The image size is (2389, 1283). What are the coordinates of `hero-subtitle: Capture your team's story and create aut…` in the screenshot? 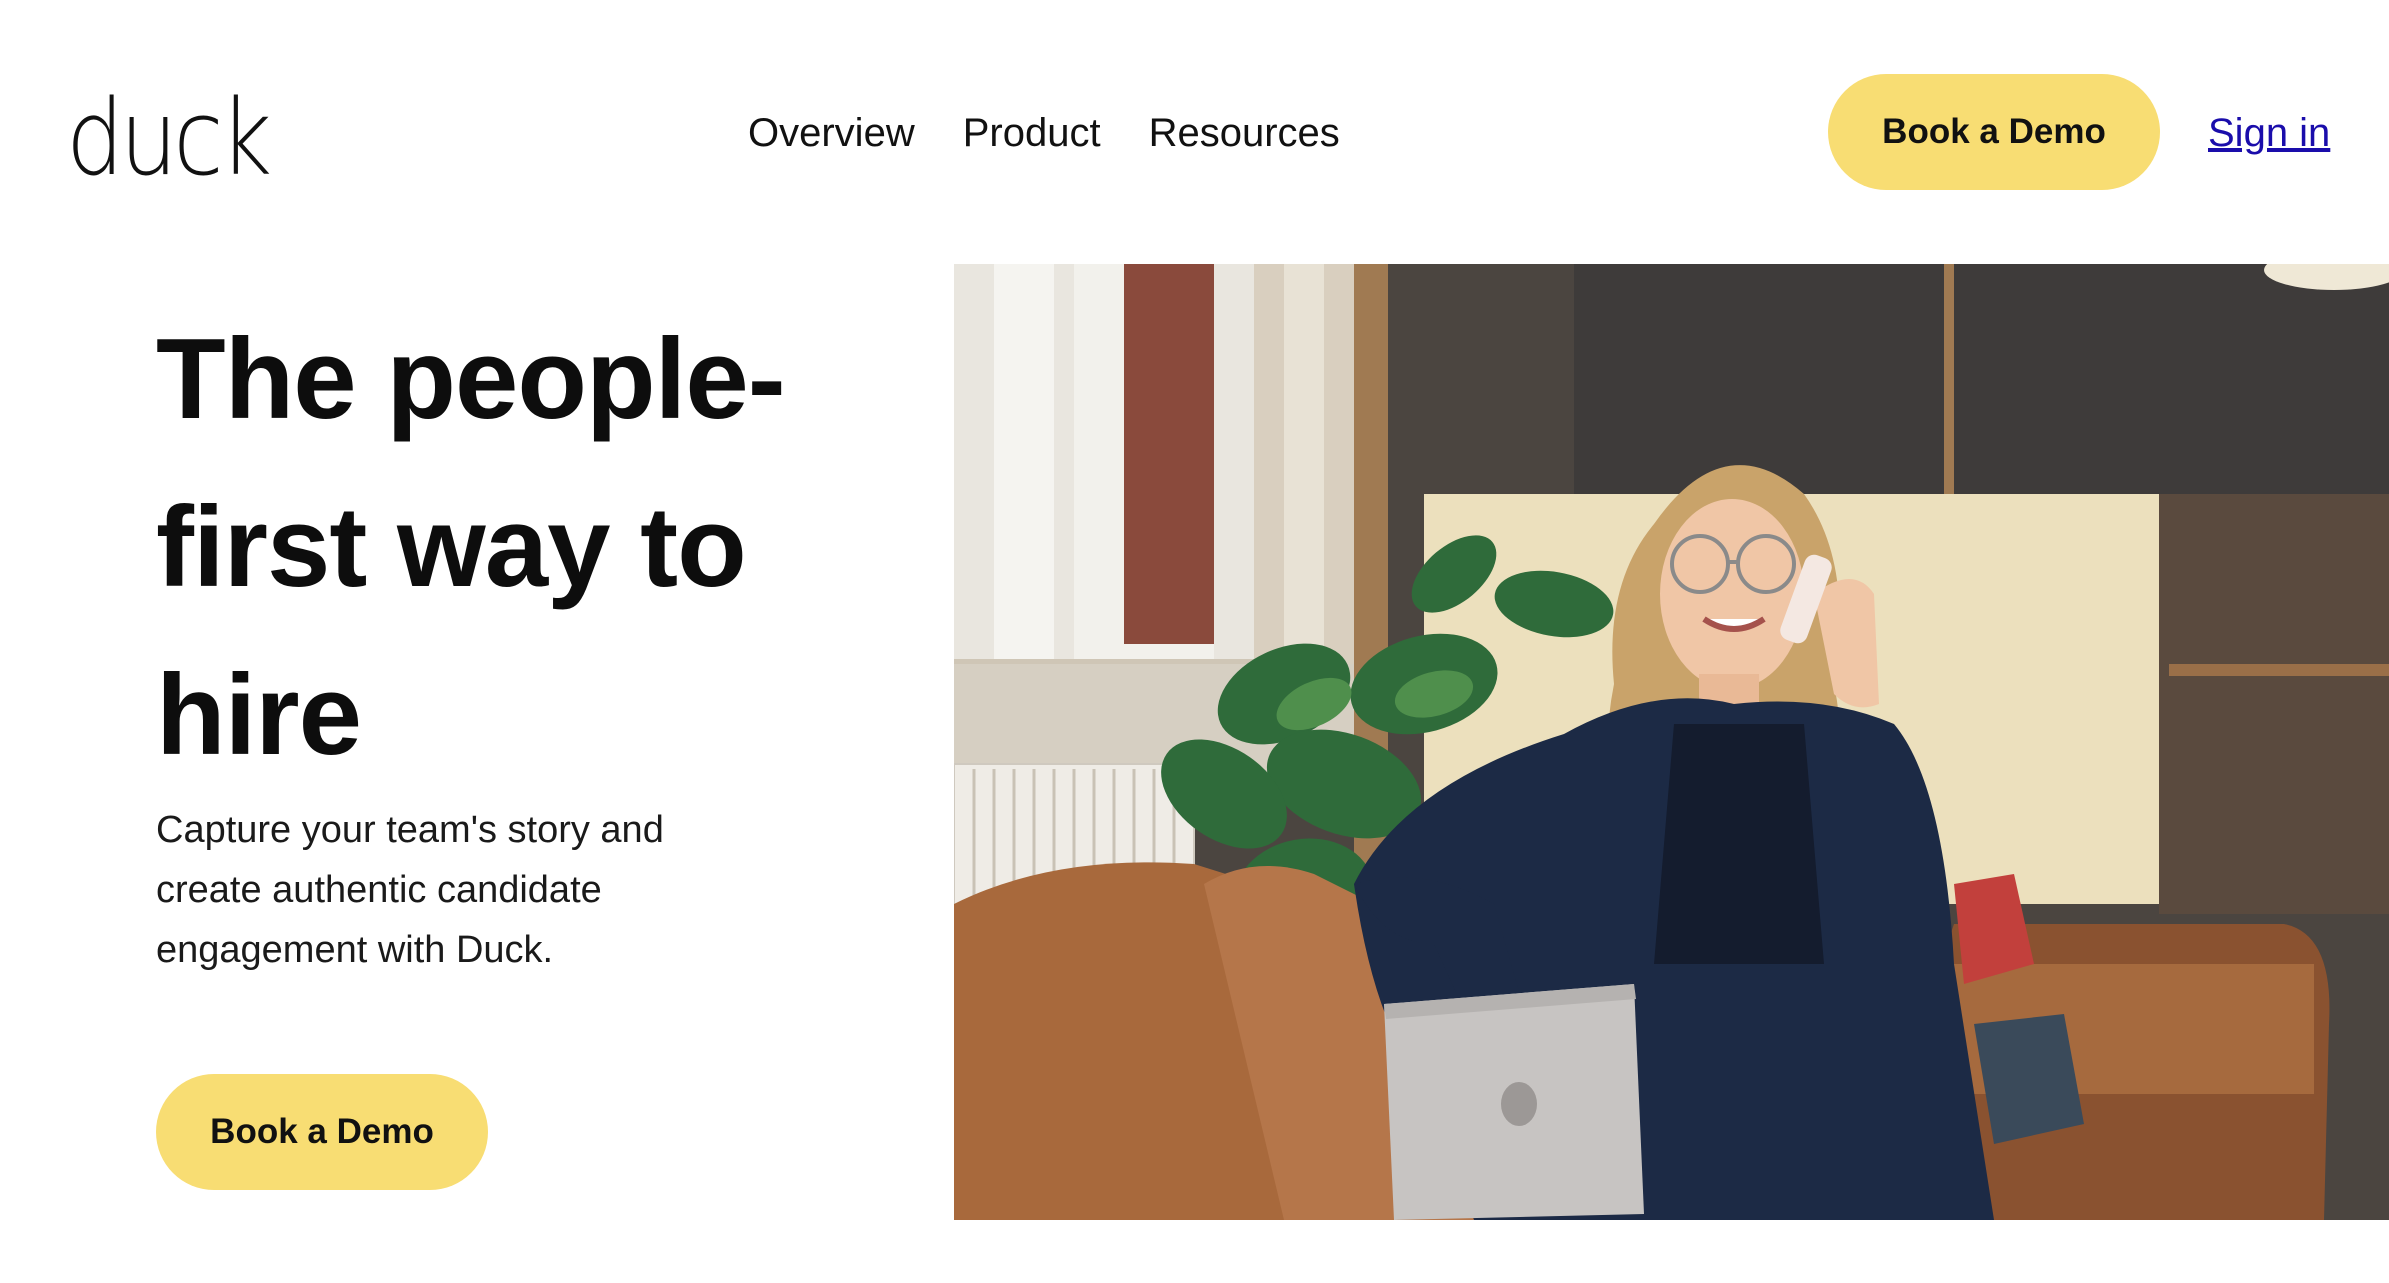 It's located at (410, 890).